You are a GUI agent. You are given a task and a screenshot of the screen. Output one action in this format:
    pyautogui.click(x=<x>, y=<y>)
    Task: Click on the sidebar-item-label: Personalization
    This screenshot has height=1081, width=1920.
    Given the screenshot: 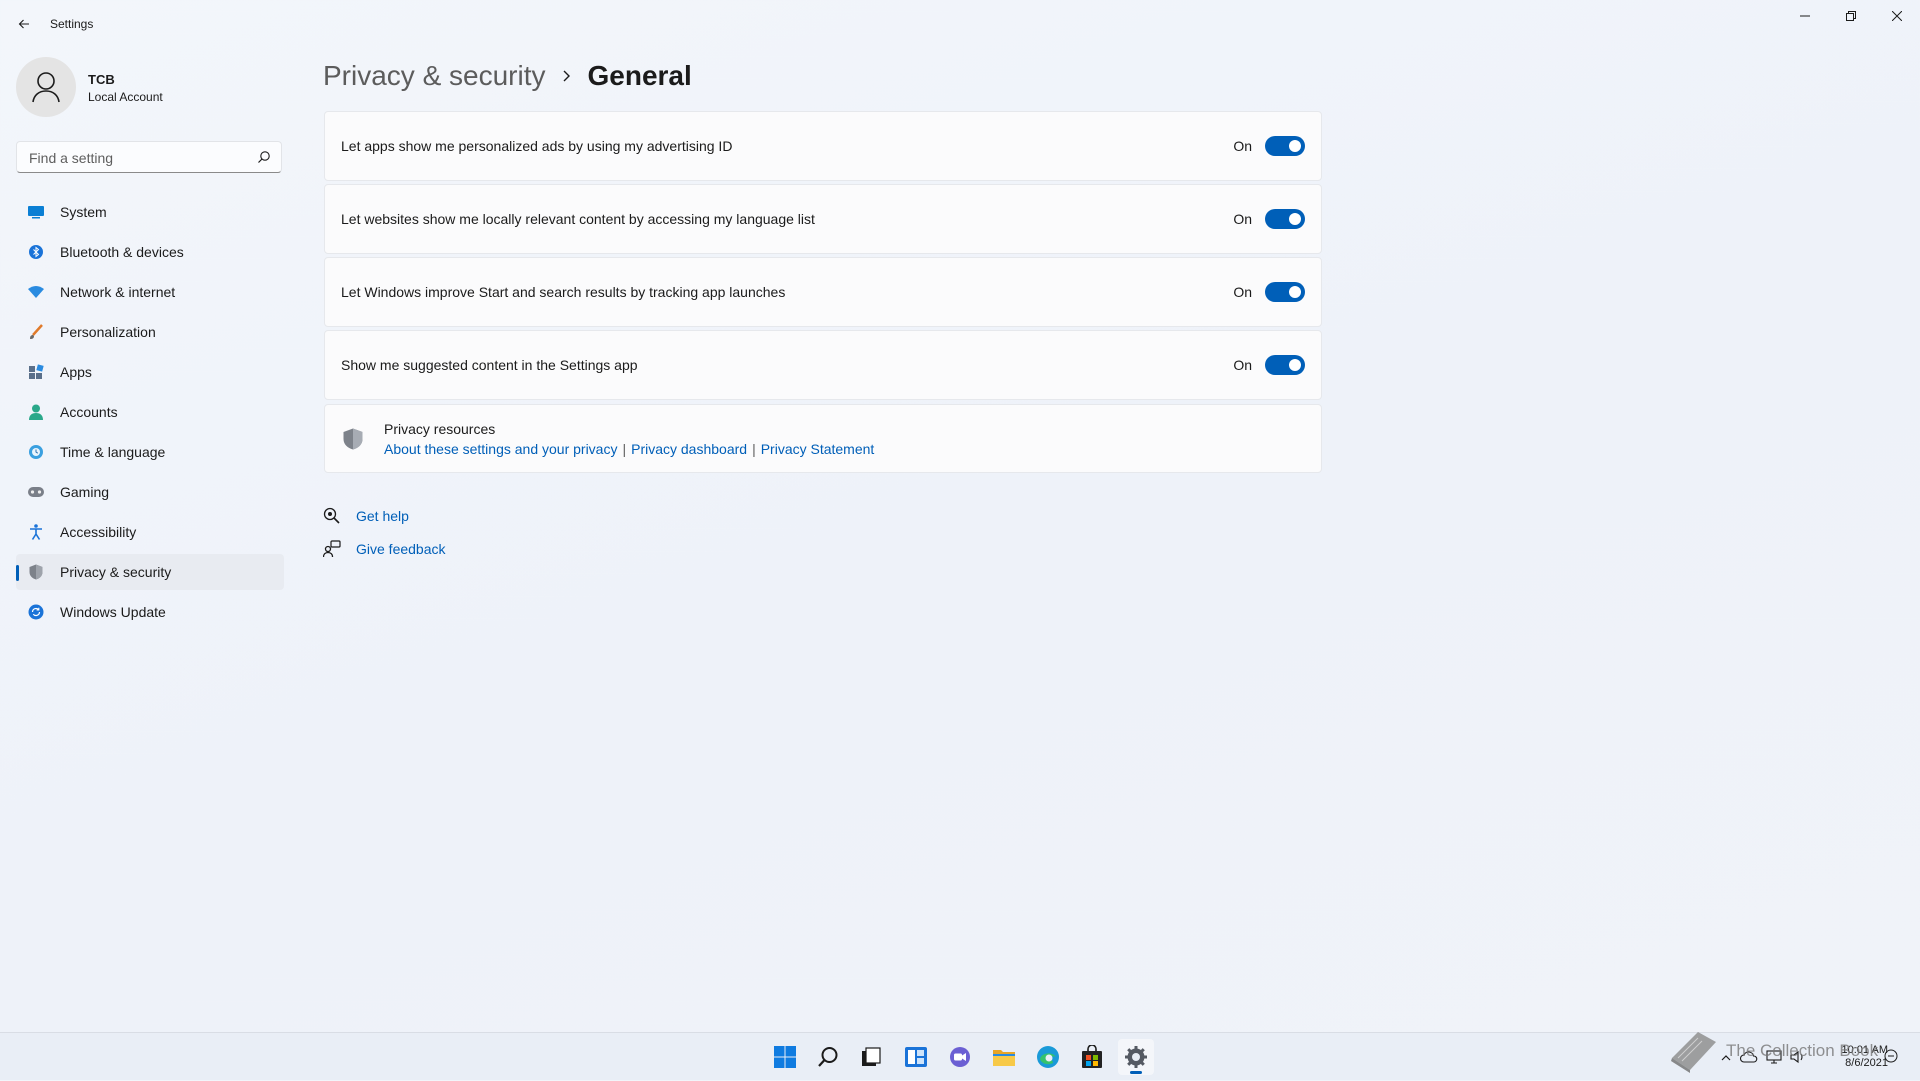 What is the action you would take?
    pyautogui.click(x=108, y=332)
    